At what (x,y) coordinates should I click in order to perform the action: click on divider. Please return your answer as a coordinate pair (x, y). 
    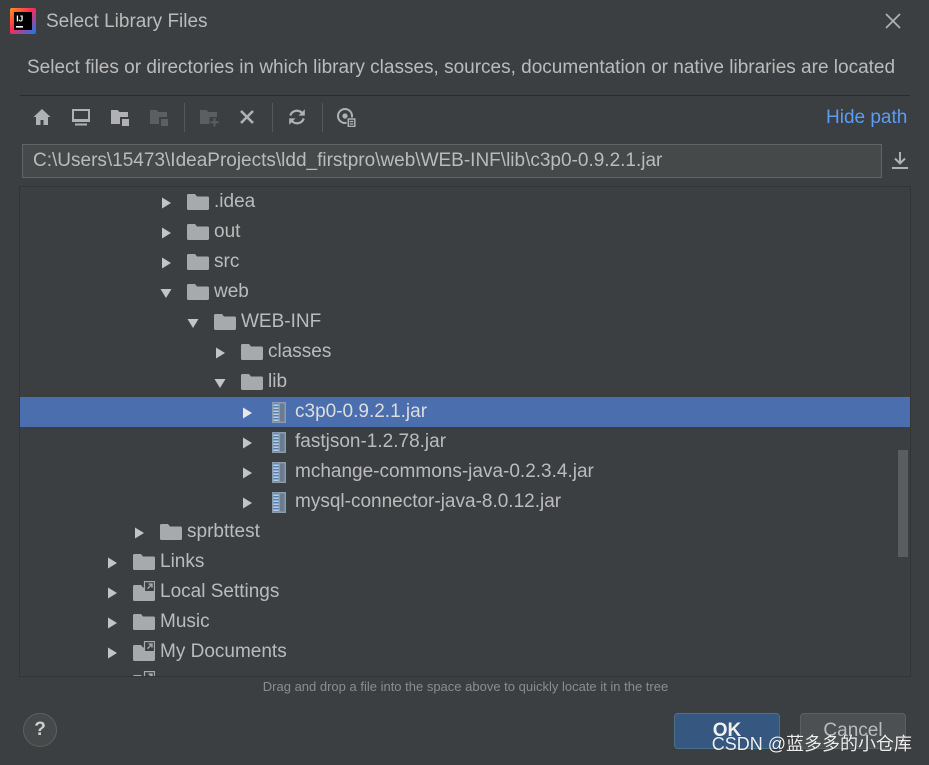
    Looking at the image, I should click on (465, 95).